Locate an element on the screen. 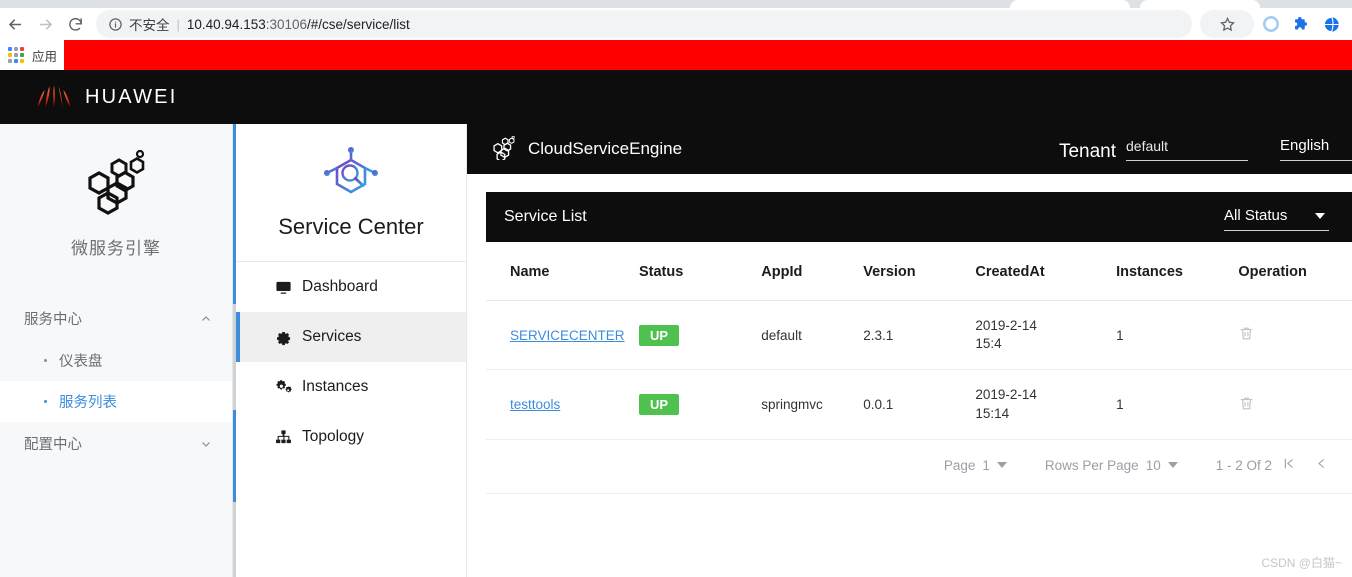 This screenshot has width=1352, height=577. nav-item-dashboard: Dashboard is located at coordinates (351, 287).